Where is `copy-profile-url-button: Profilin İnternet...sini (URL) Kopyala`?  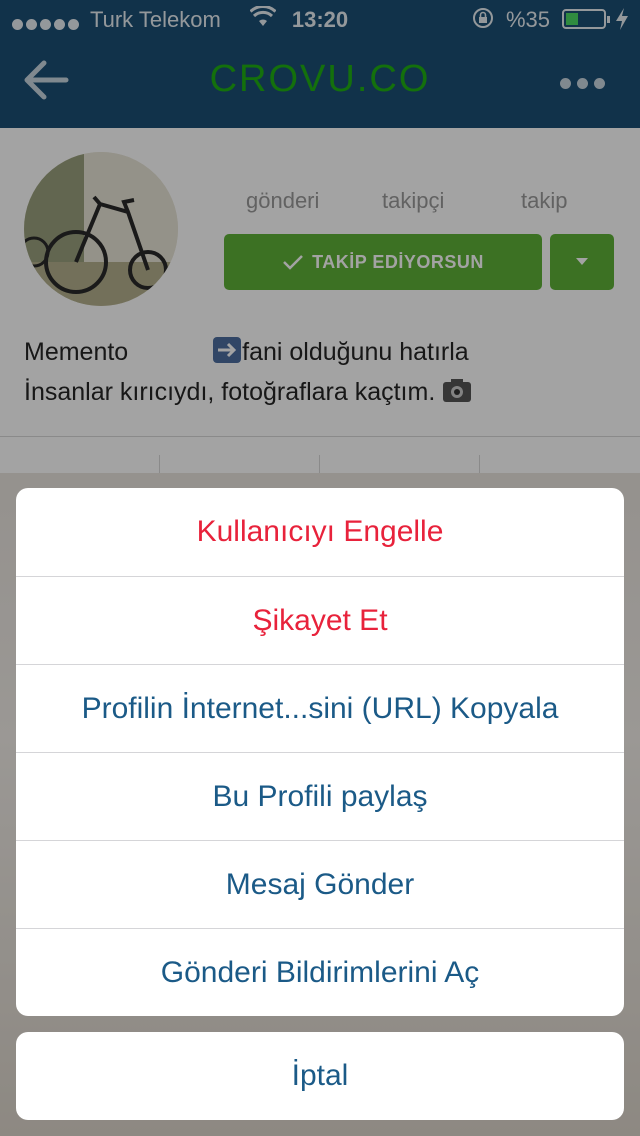 copy-profile-url-button: Profilin İnternet...sini (URL) Kopyala is located at coordinates (320, 708).